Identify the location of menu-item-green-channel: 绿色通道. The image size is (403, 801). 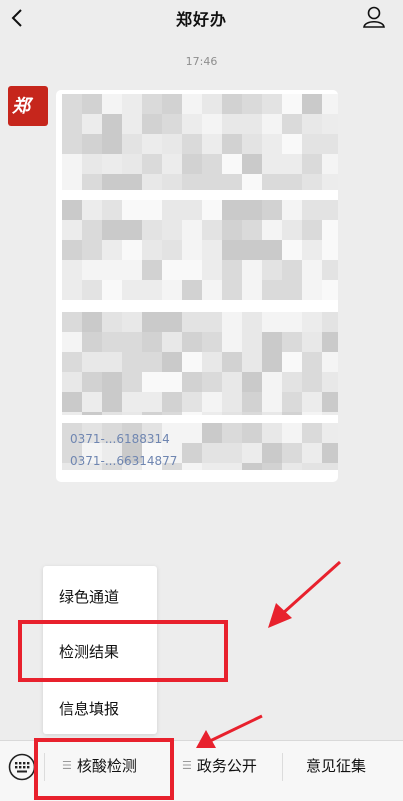
(89, 596).